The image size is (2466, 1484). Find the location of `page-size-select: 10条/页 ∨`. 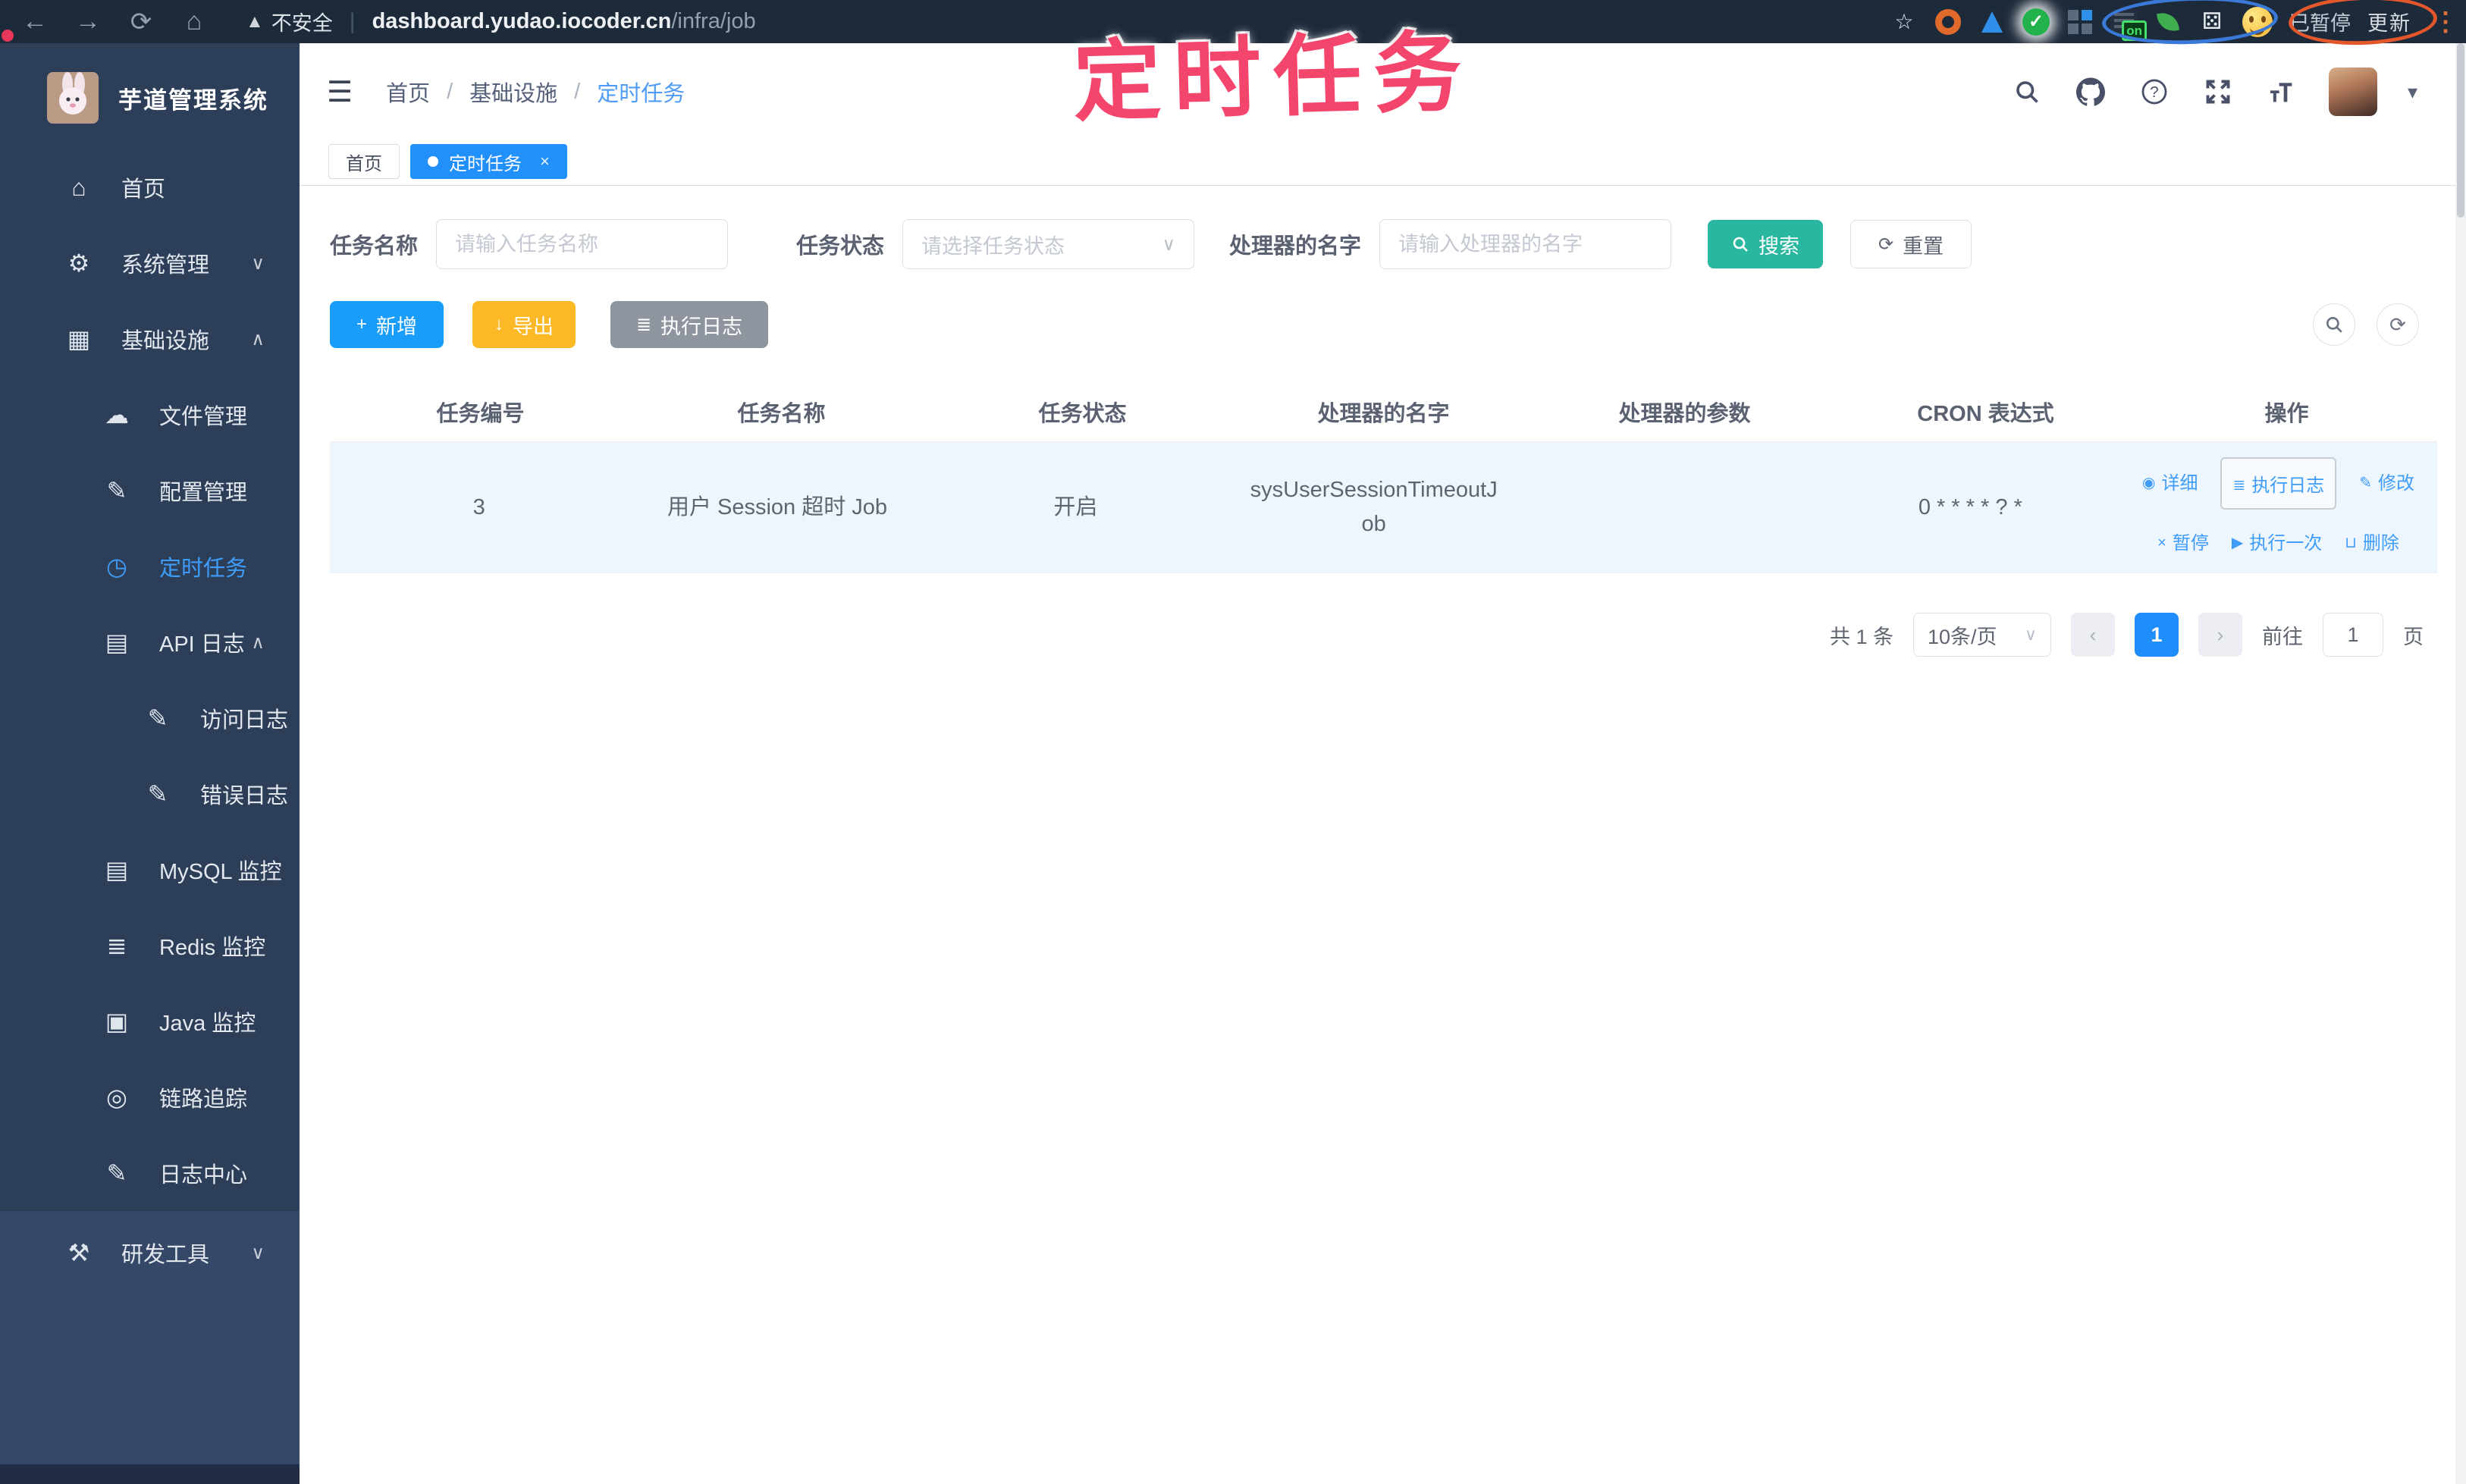

page-size-select: 10条/页 ∨ is located at coordinates (1982, 635).